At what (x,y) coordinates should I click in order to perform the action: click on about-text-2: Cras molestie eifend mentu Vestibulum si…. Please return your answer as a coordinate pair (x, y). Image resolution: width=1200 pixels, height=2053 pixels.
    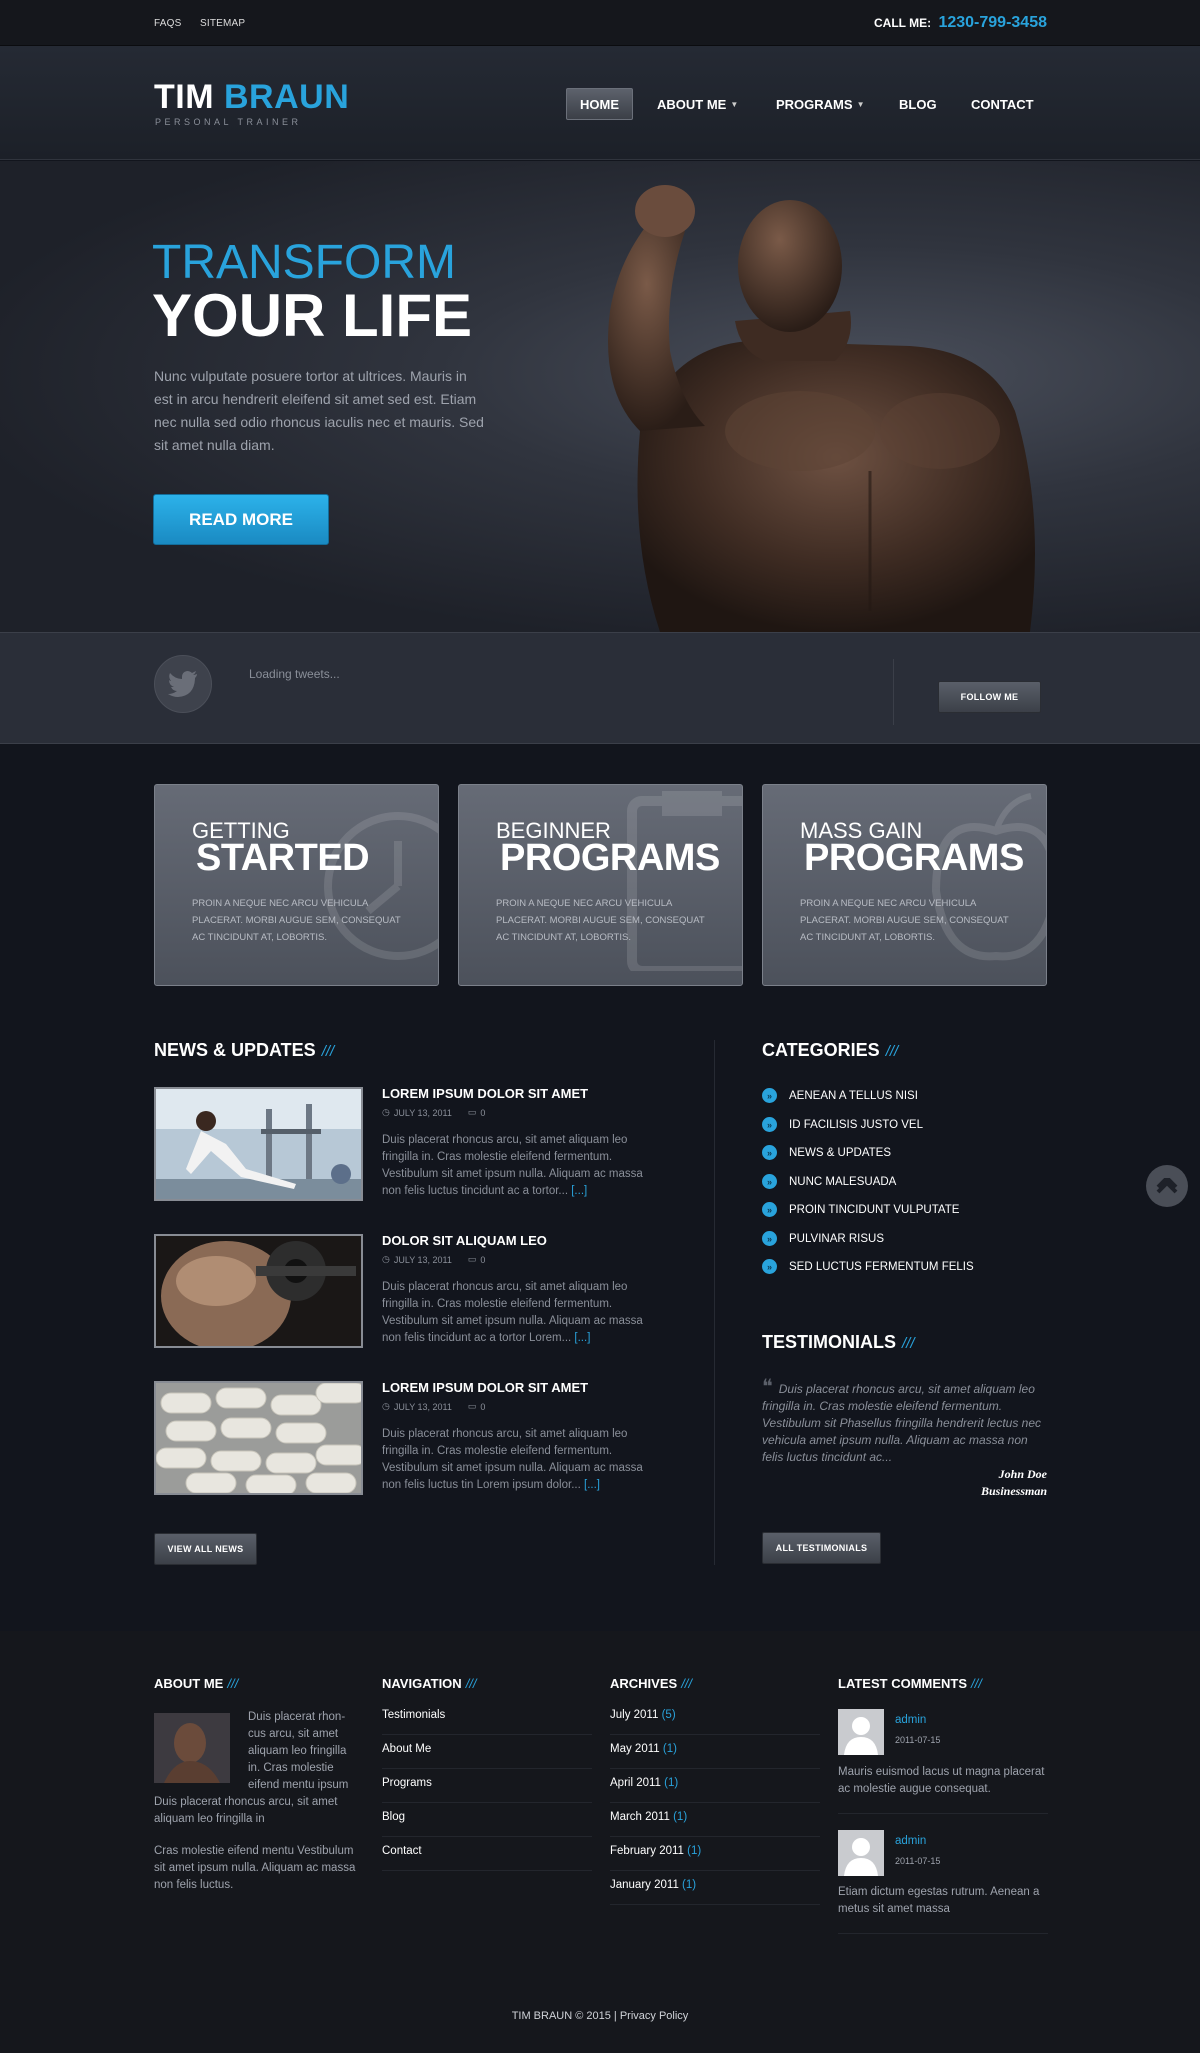
    Looking at the image, I should click on (255, 1868).